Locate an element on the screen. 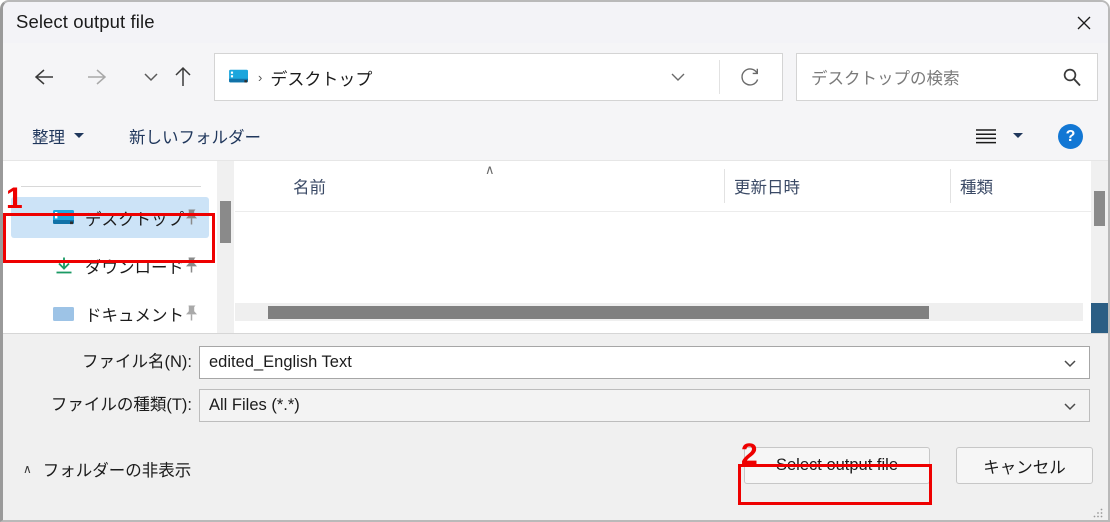 The height and width of the screenshot is (522, 1110). file-name-value: edited_English Text is located at coordinates (280, 362).